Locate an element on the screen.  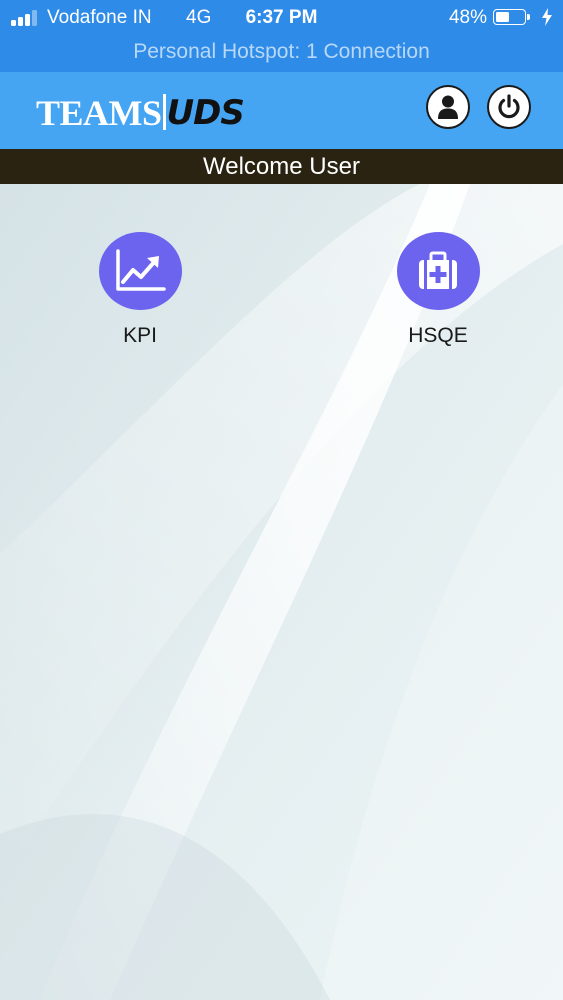
hsqe-icon-circle is located at coordinates (438, 271).